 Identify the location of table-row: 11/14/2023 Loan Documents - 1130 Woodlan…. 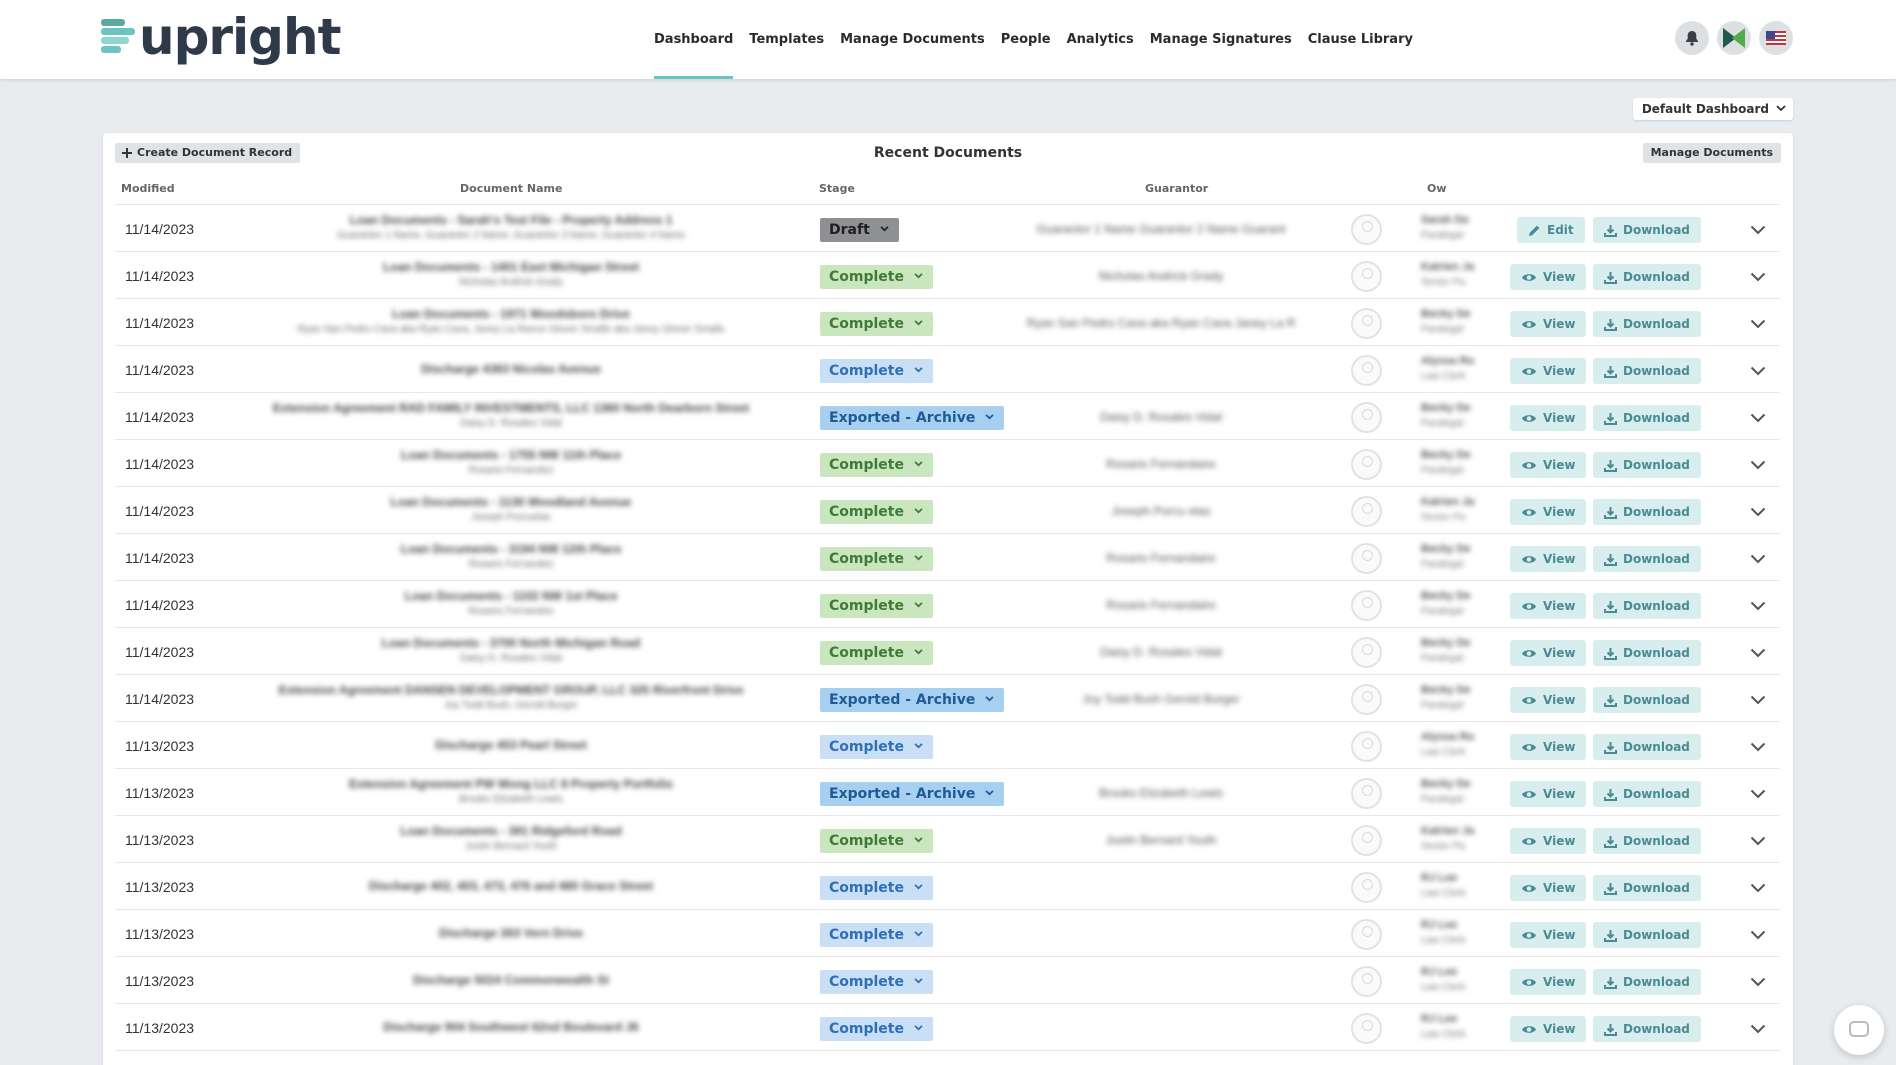
(947, 510).